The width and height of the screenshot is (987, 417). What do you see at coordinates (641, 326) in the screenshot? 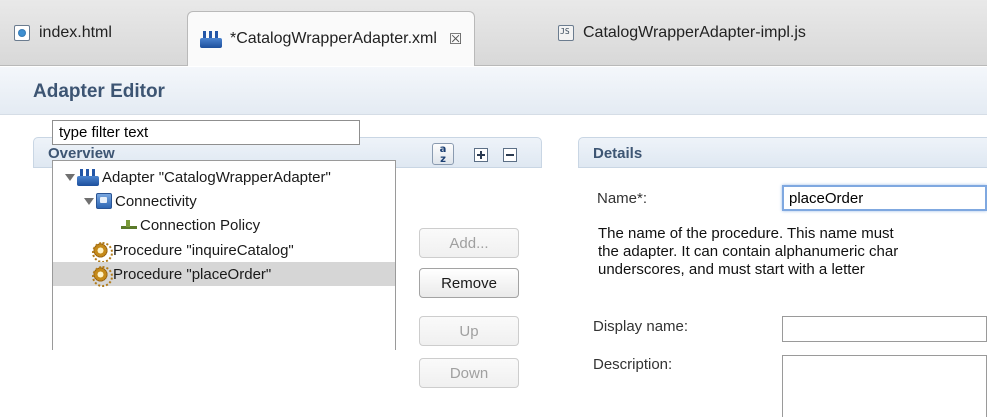
I see `display-name-label: Display name:` at bounding box center [641, 326].